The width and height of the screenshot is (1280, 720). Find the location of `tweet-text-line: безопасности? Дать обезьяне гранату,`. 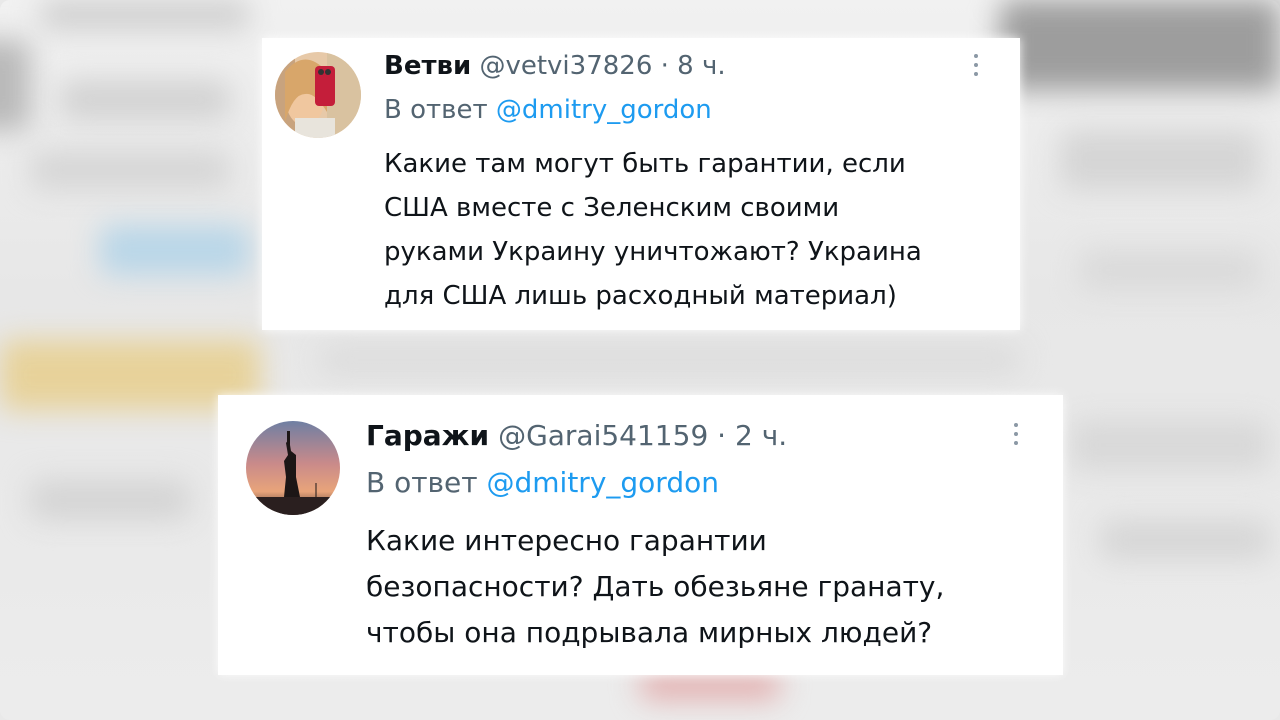

tweet-text-line: безопасности? Дать обезьяне гранату, is located at coordinates (655, 586).